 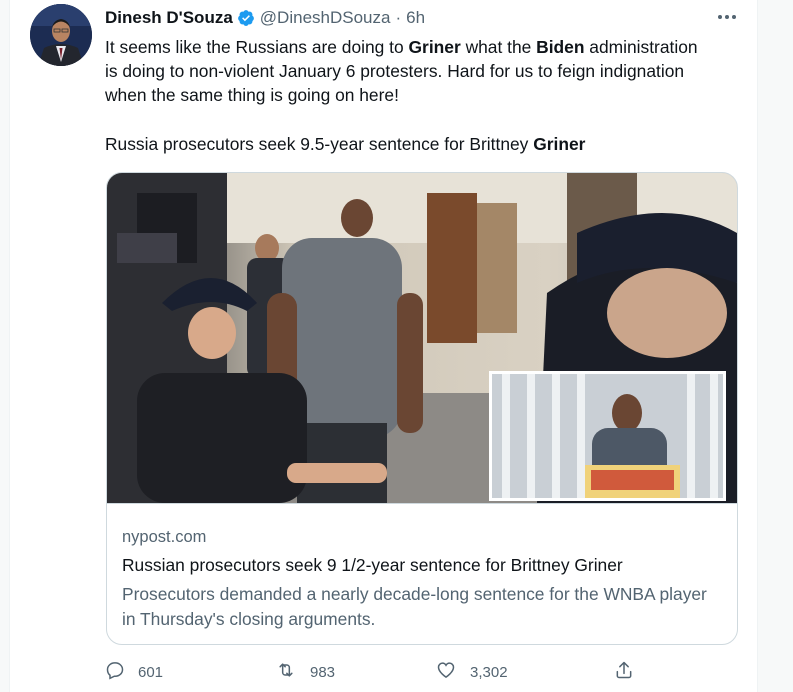 I want to click on quoted-headline-bold: Griner, so click(x=559, y=144).